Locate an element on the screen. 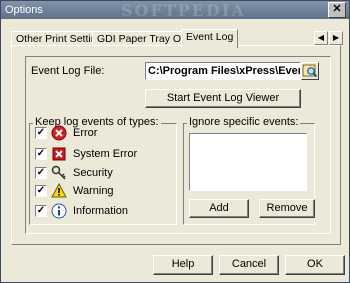  event-log-file-input: C:\Program Files\xPress\Even is located at coordinates (223, 71).